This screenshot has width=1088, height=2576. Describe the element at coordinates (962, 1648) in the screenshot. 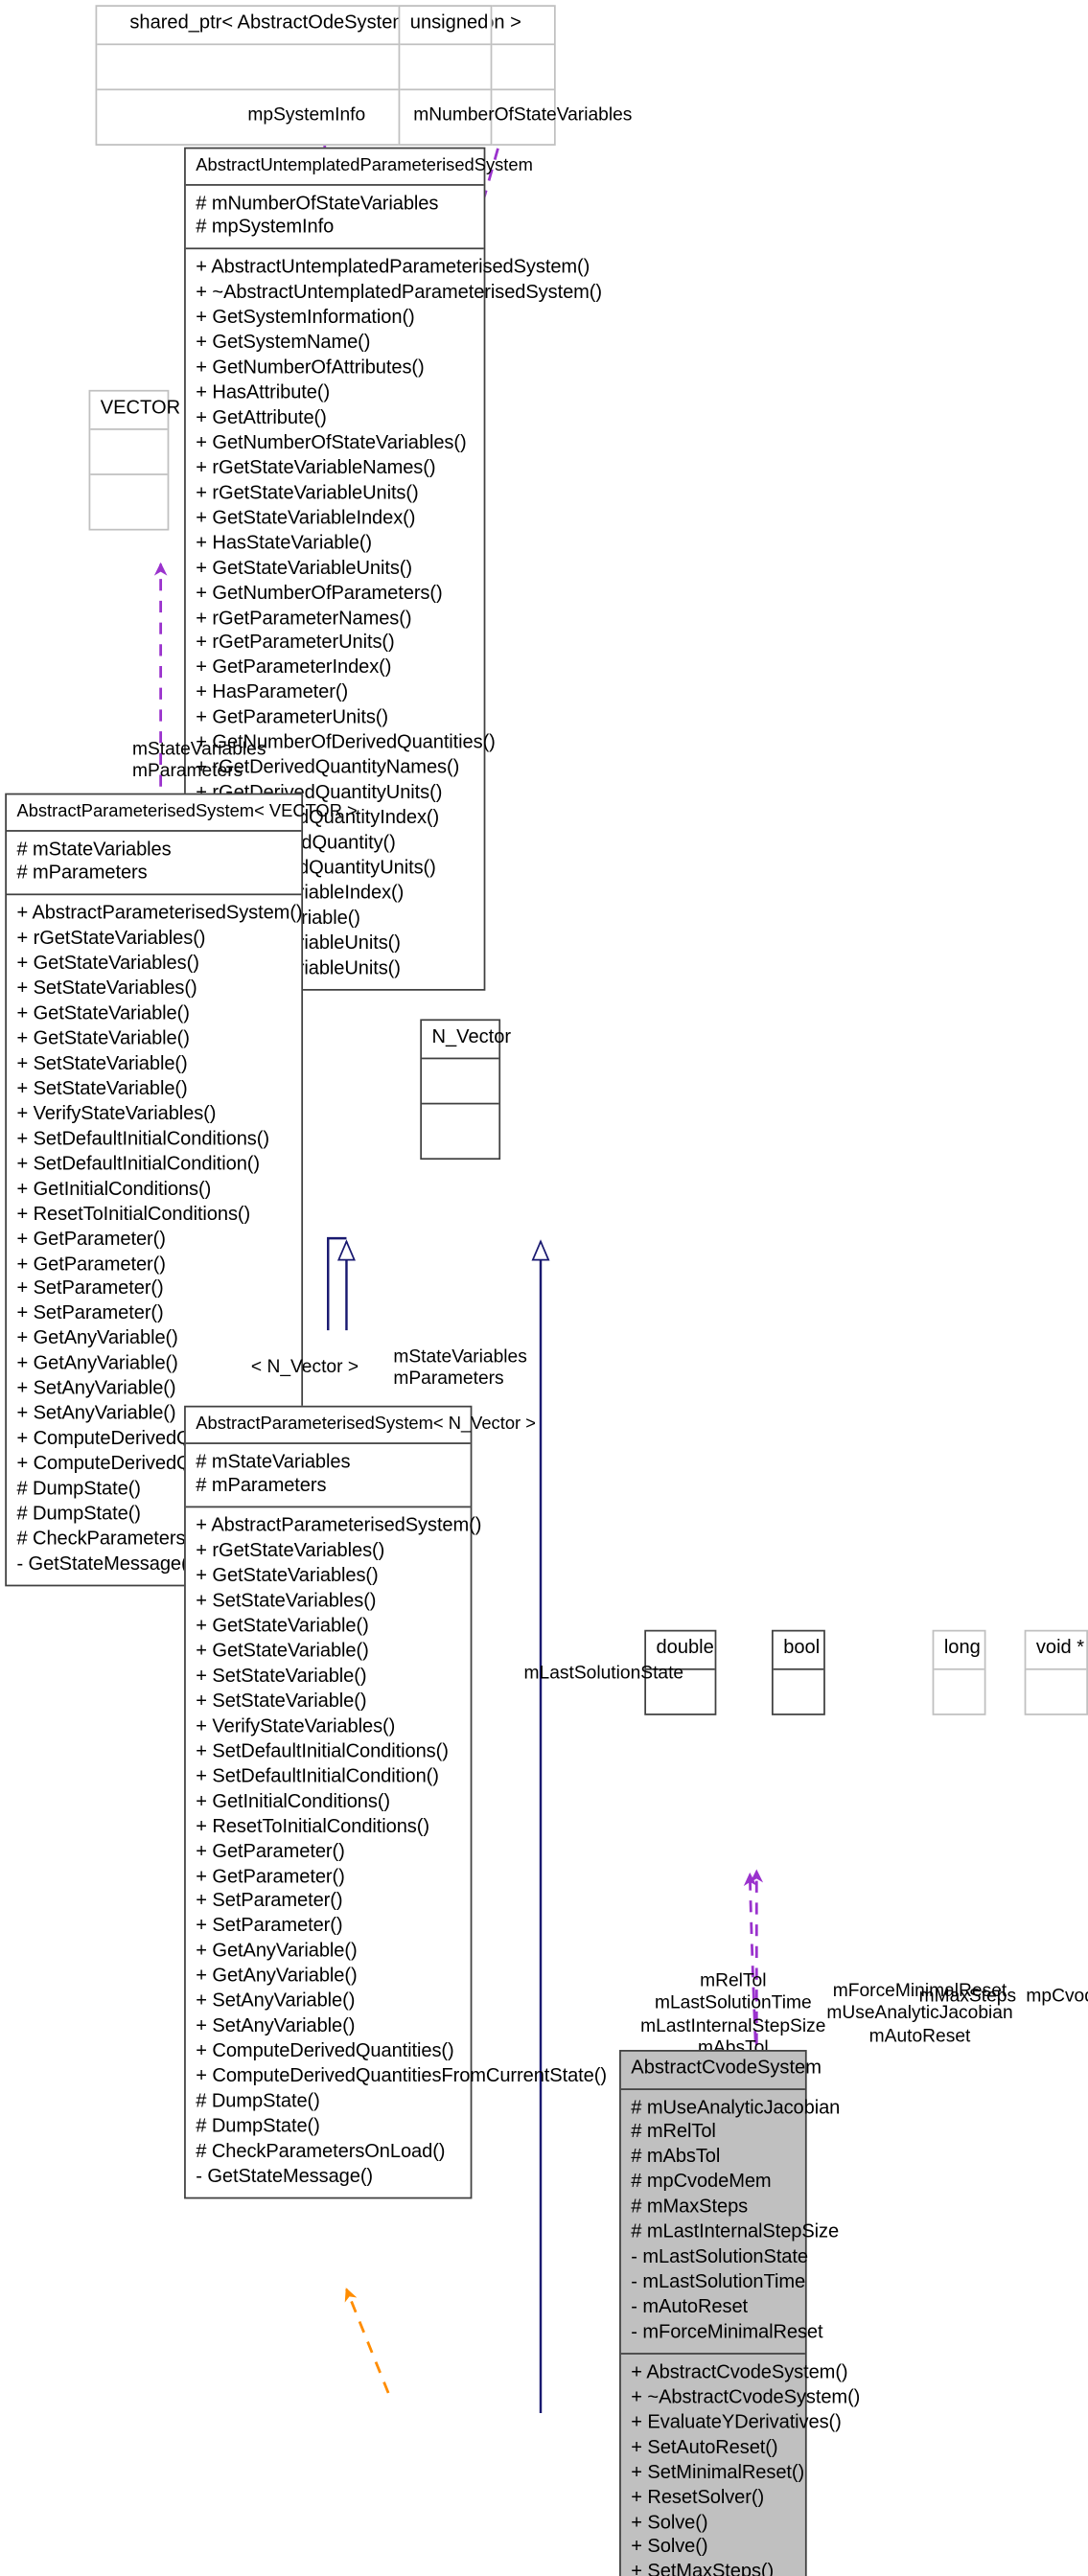

I see `class-title: long` at that location.